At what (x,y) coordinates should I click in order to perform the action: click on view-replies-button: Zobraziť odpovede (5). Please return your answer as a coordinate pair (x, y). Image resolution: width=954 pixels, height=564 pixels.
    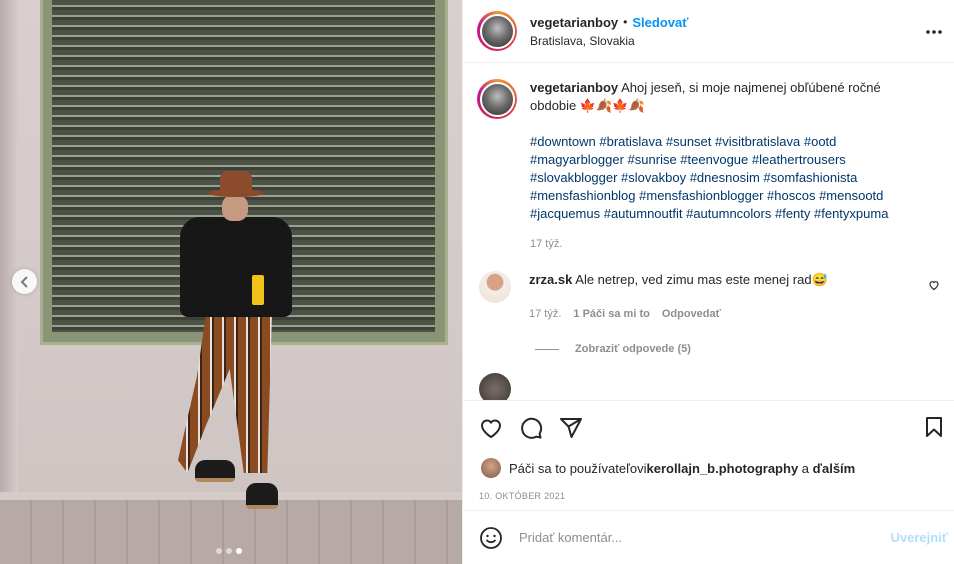
    Looking at the image, I should click on (737, 349).